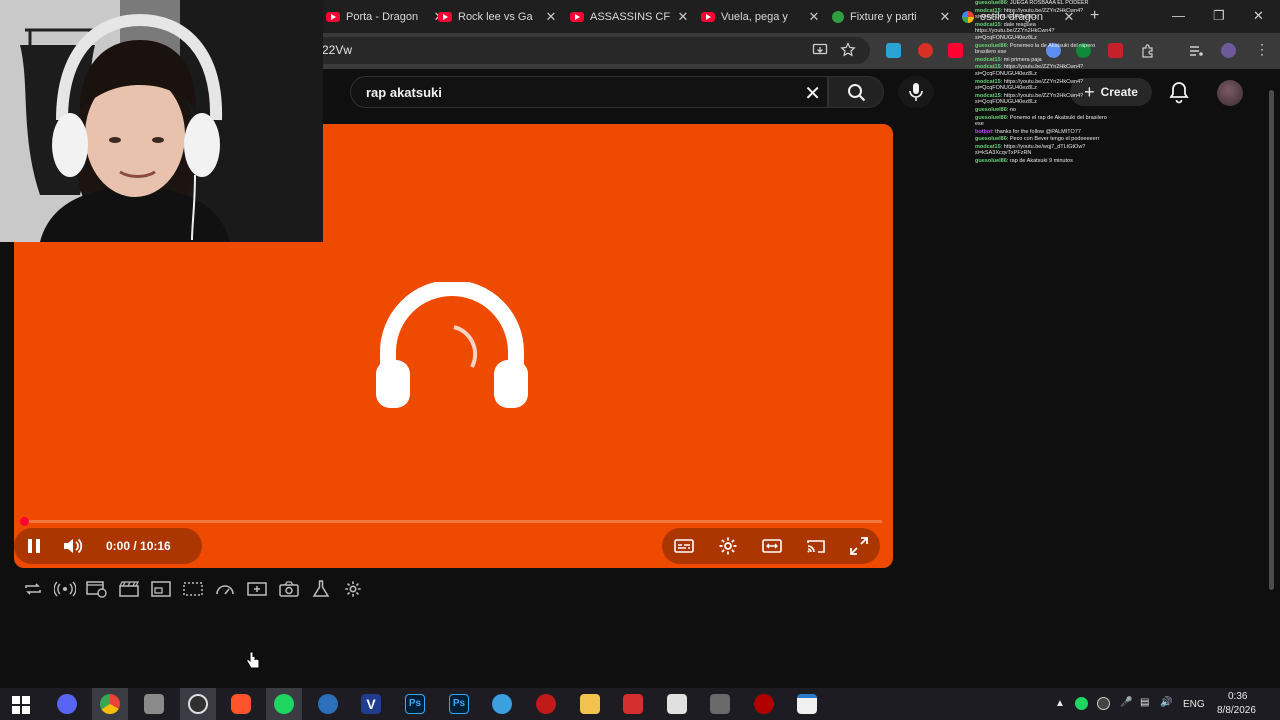  What do you see at coordinates (129, 589) in the screenshot?
I see `clapperboard-icon` at bounding box center [129, 589].